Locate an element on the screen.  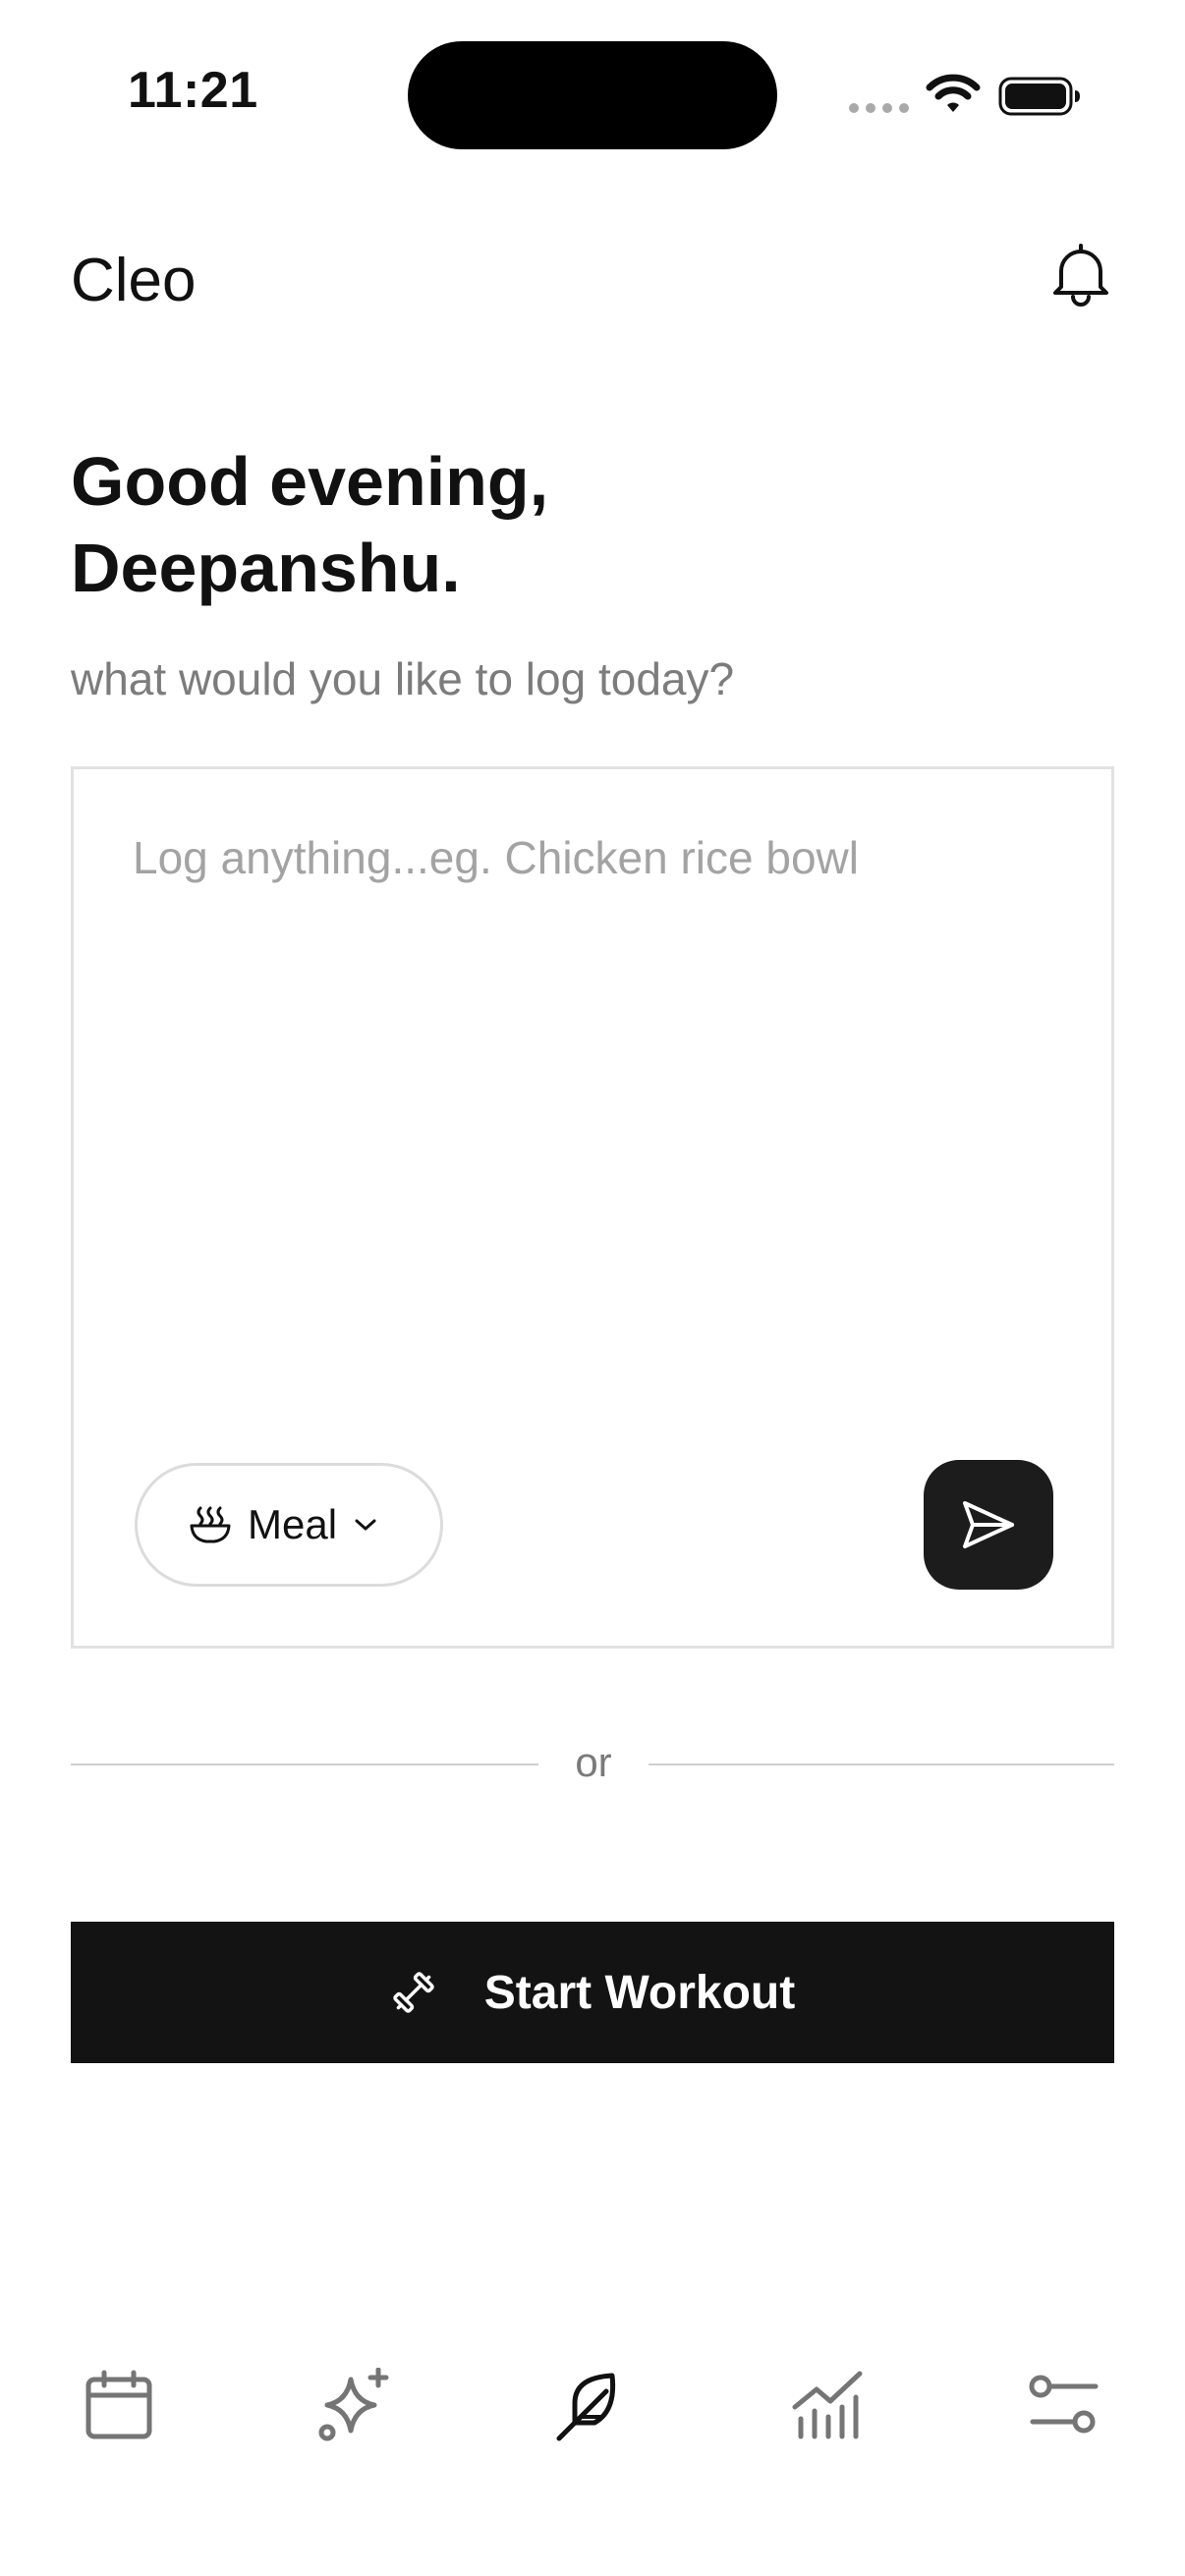
wifi-icon is located at coordinates (954, 93).